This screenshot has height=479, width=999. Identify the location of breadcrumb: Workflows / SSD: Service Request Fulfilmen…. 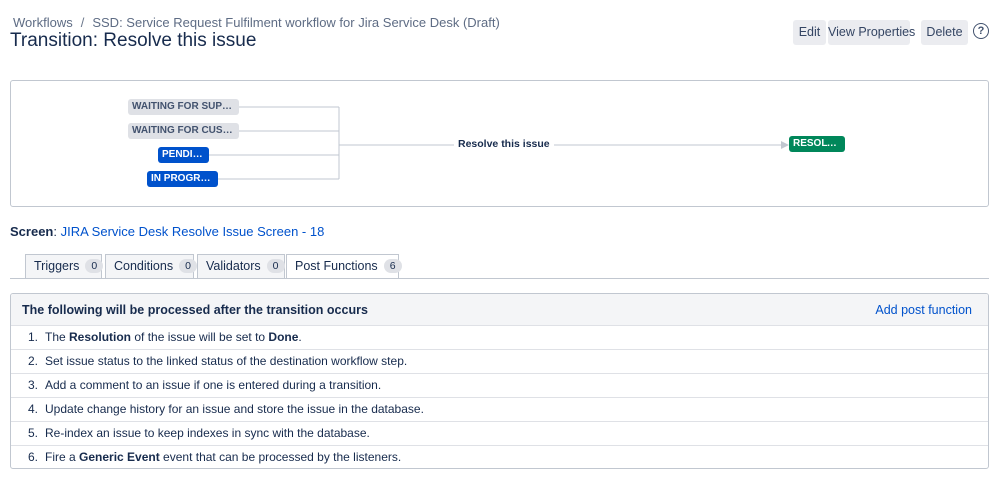
(256, 22).